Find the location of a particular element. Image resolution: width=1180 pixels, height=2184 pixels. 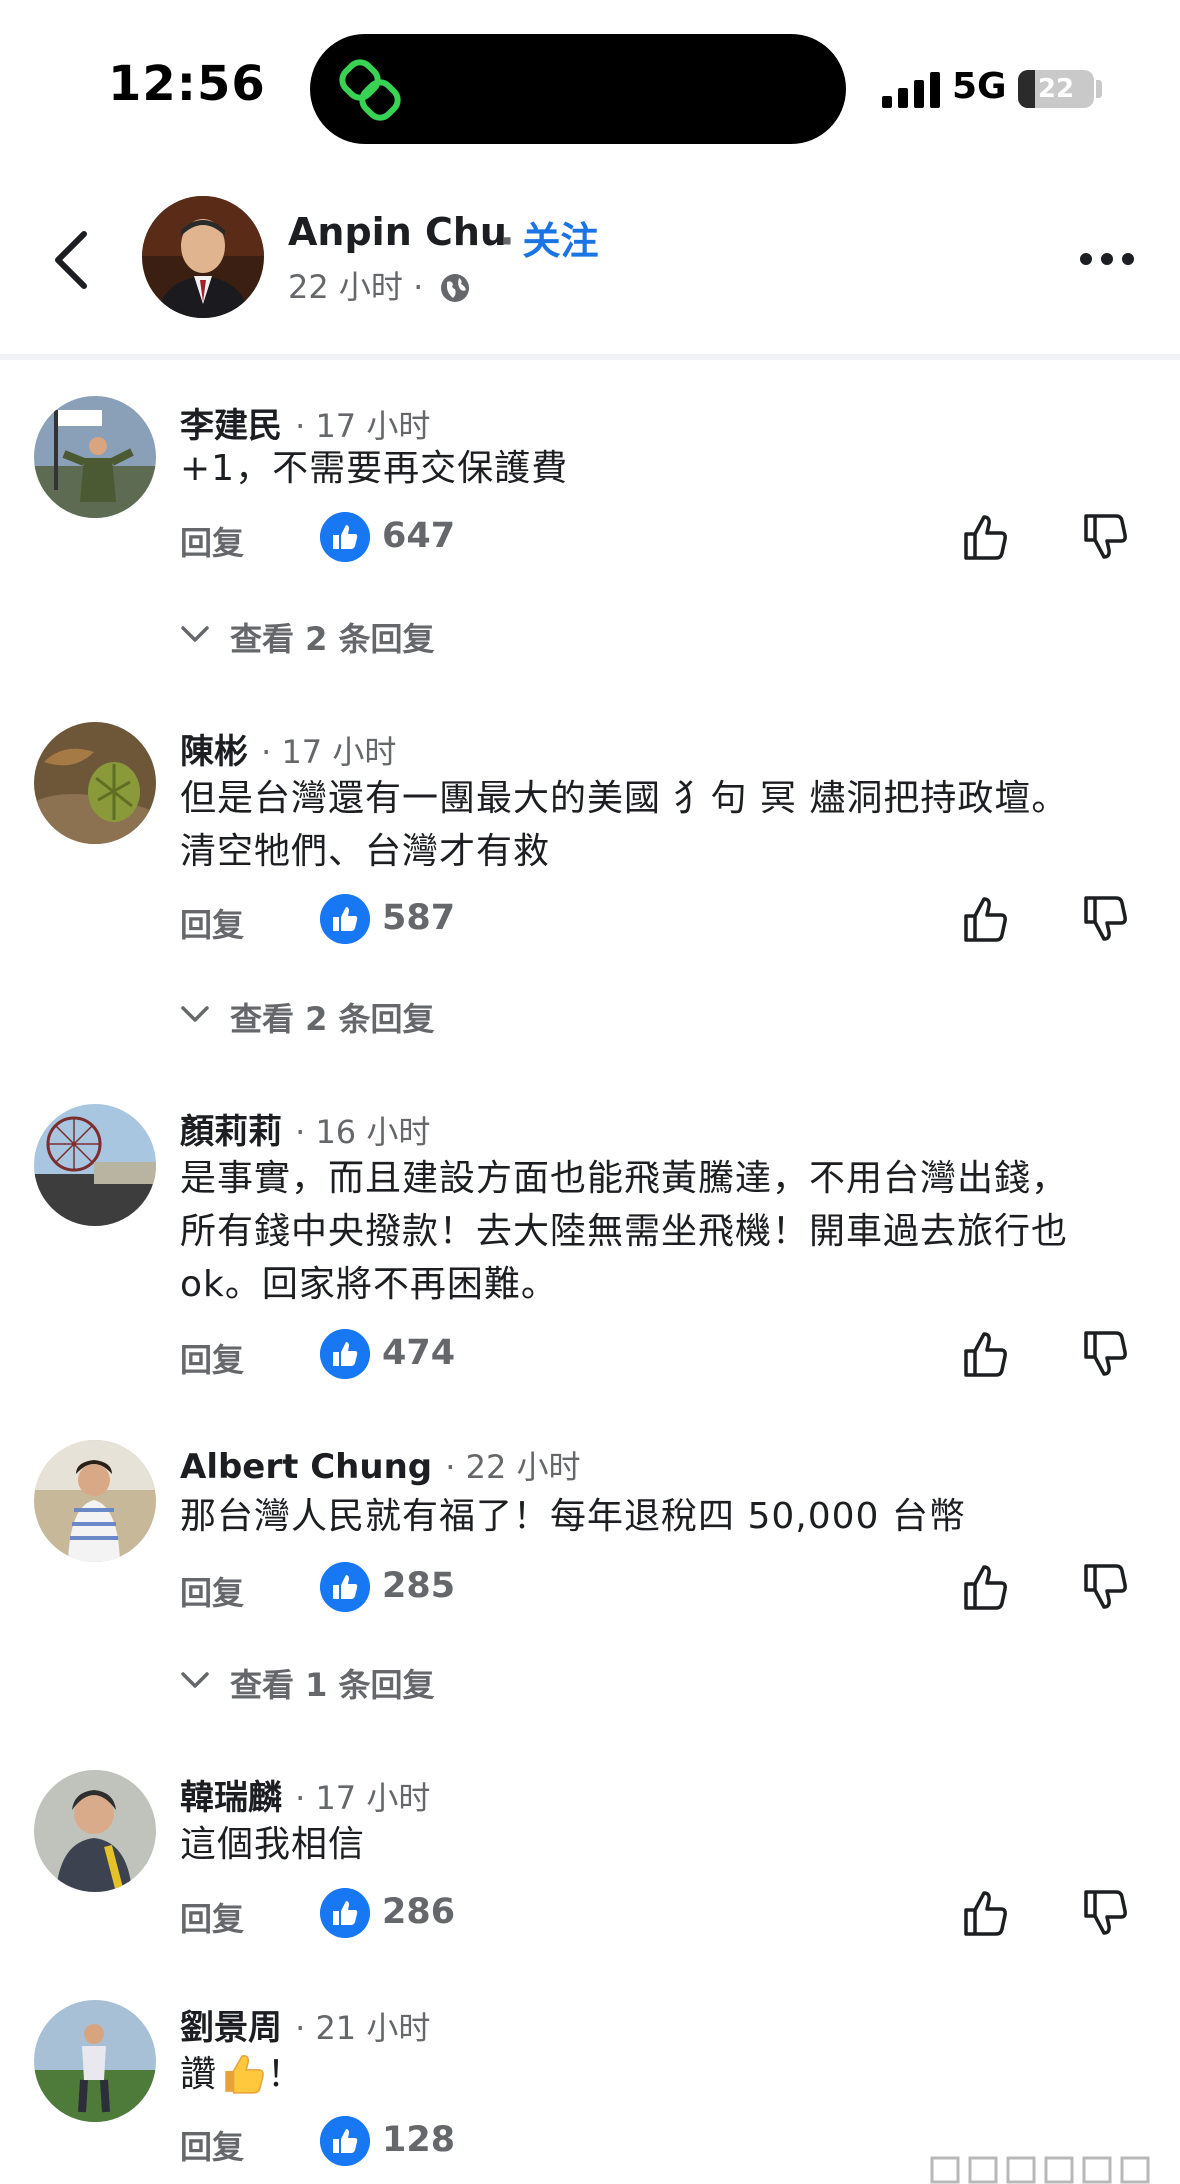

follow-button: · 关注 is located at coordinates (549, 237).